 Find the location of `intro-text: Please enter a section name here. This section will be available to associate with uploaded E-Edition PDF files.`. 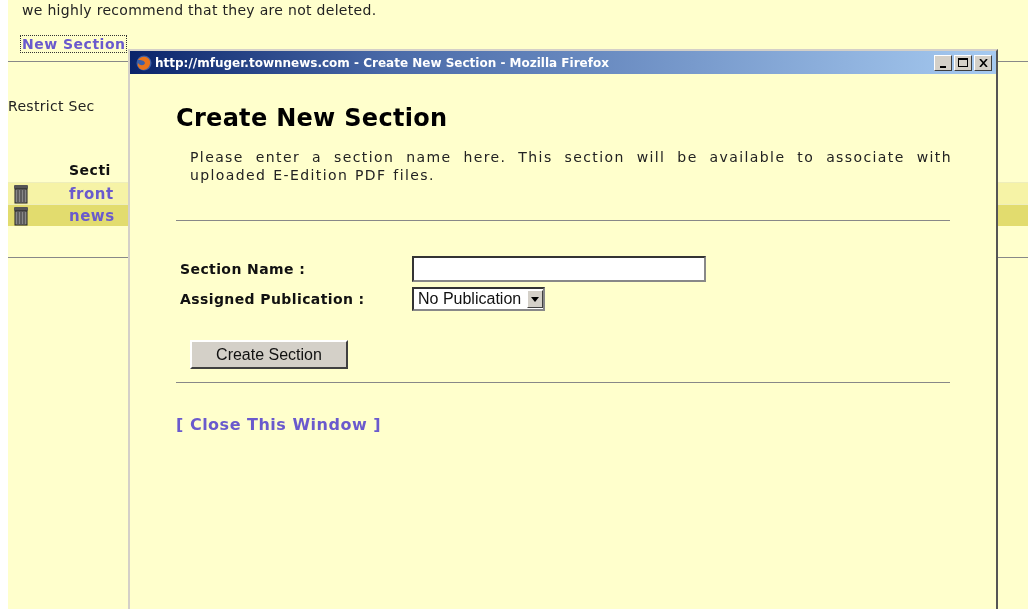

intro-text: Please enter a section name here. This section will be available to associate with uploaded E-Edition PDF files. is located at coordinates (571, 166).